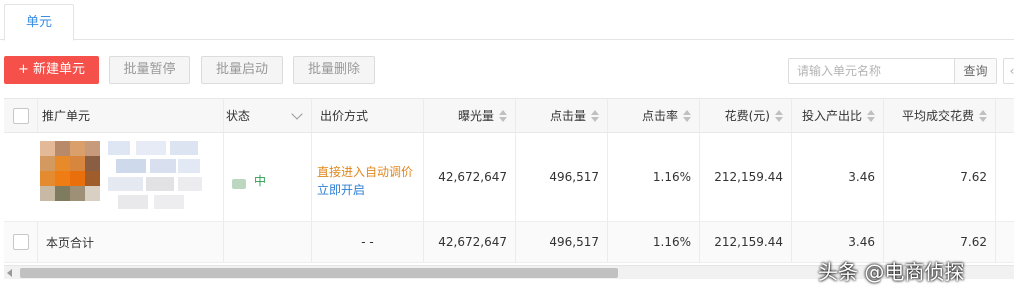  I want to click on col-bid-label: 出价方式, so click(344, 116).